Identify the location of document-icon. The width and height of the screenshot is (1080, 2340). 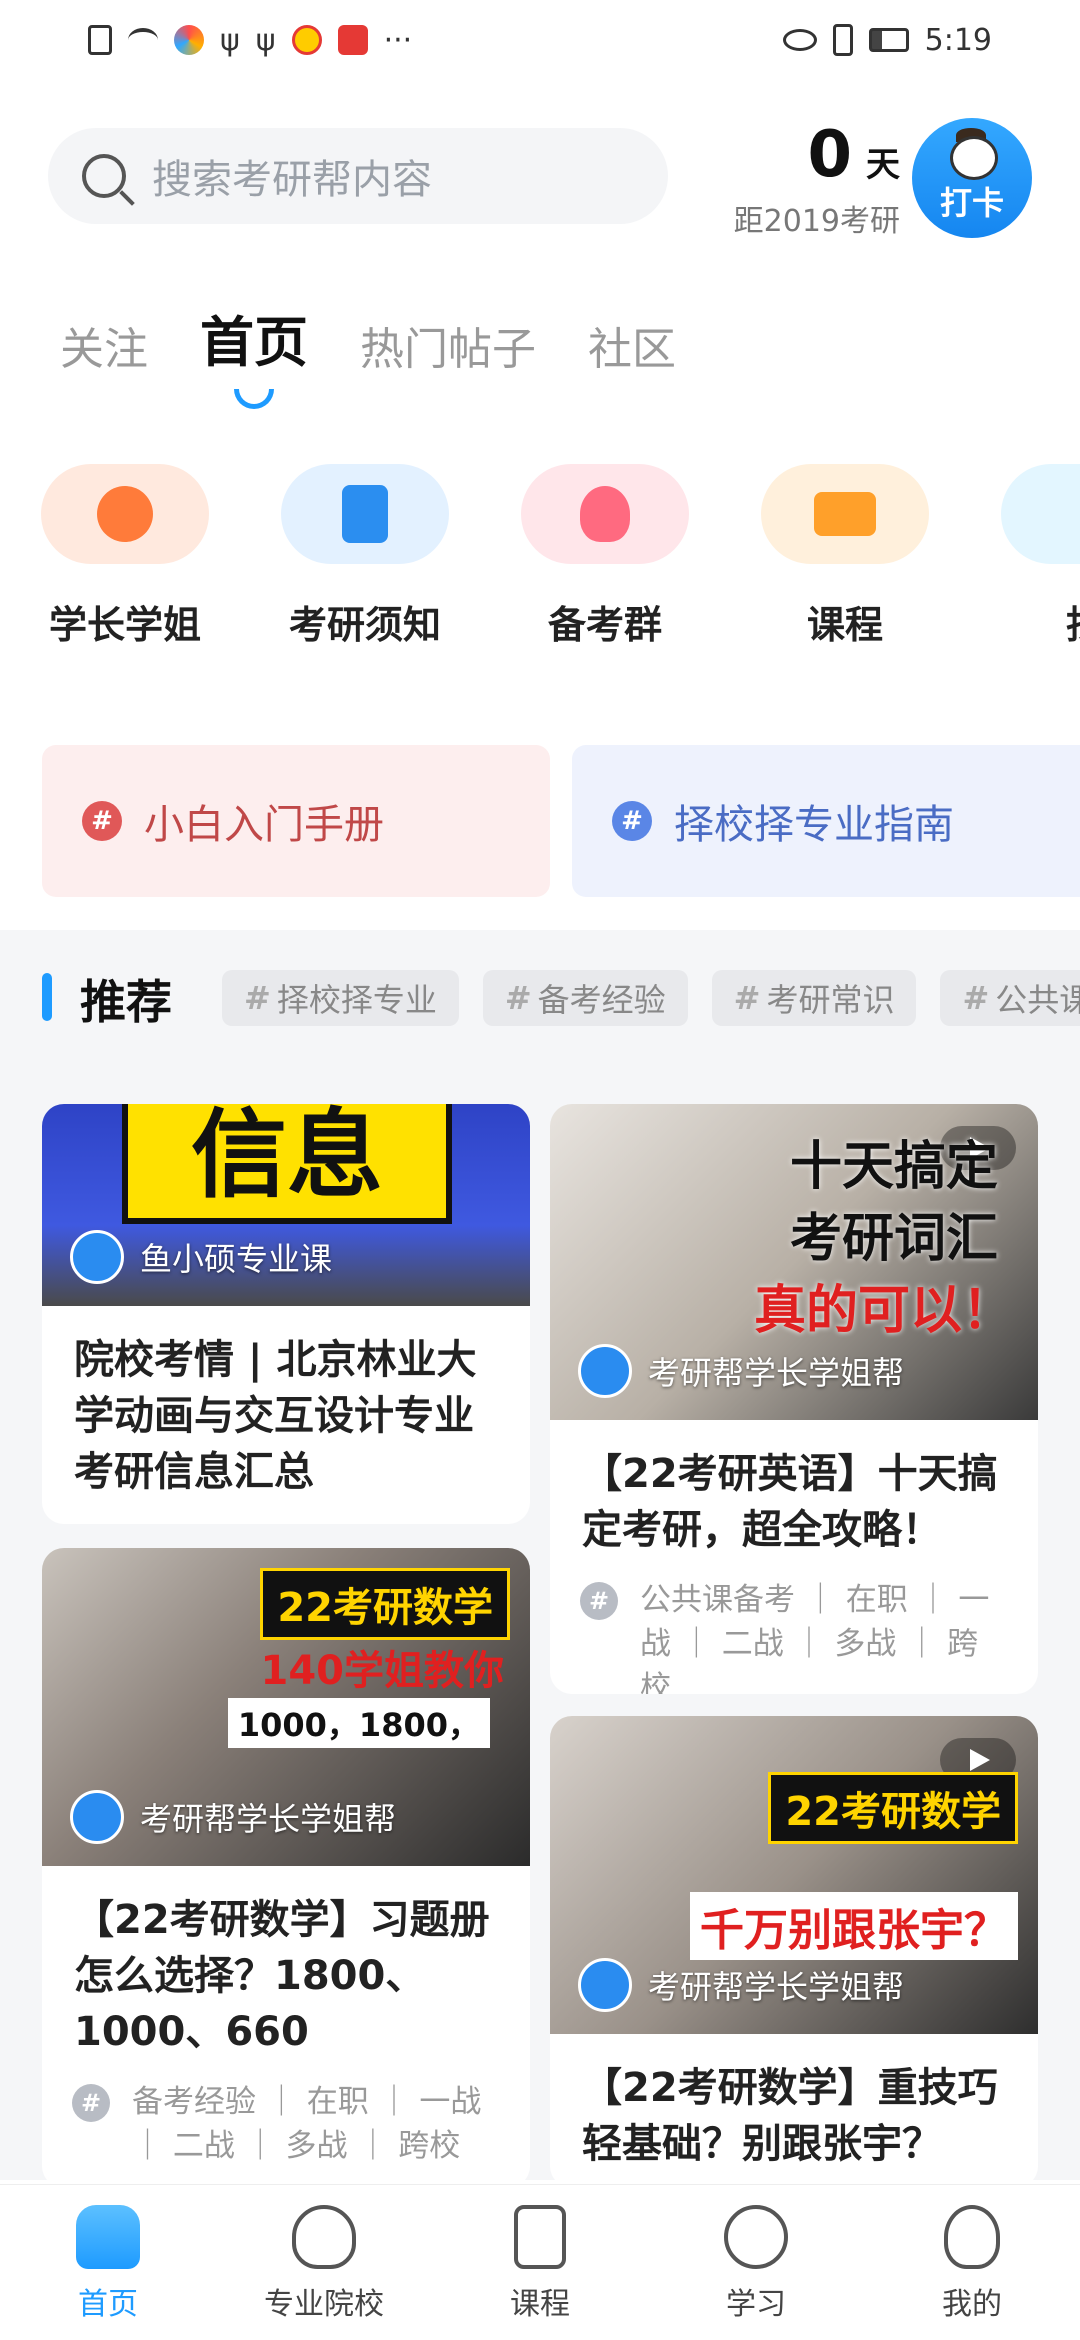
(365, 514).